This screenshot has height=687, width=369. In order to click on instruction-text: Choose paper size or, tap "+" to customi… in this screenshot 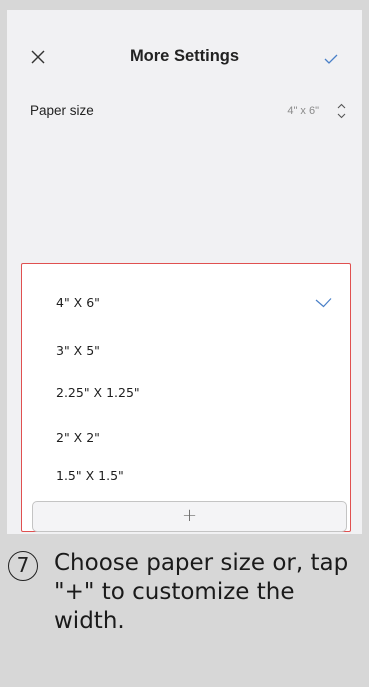, I will do `click(201, 592)`.